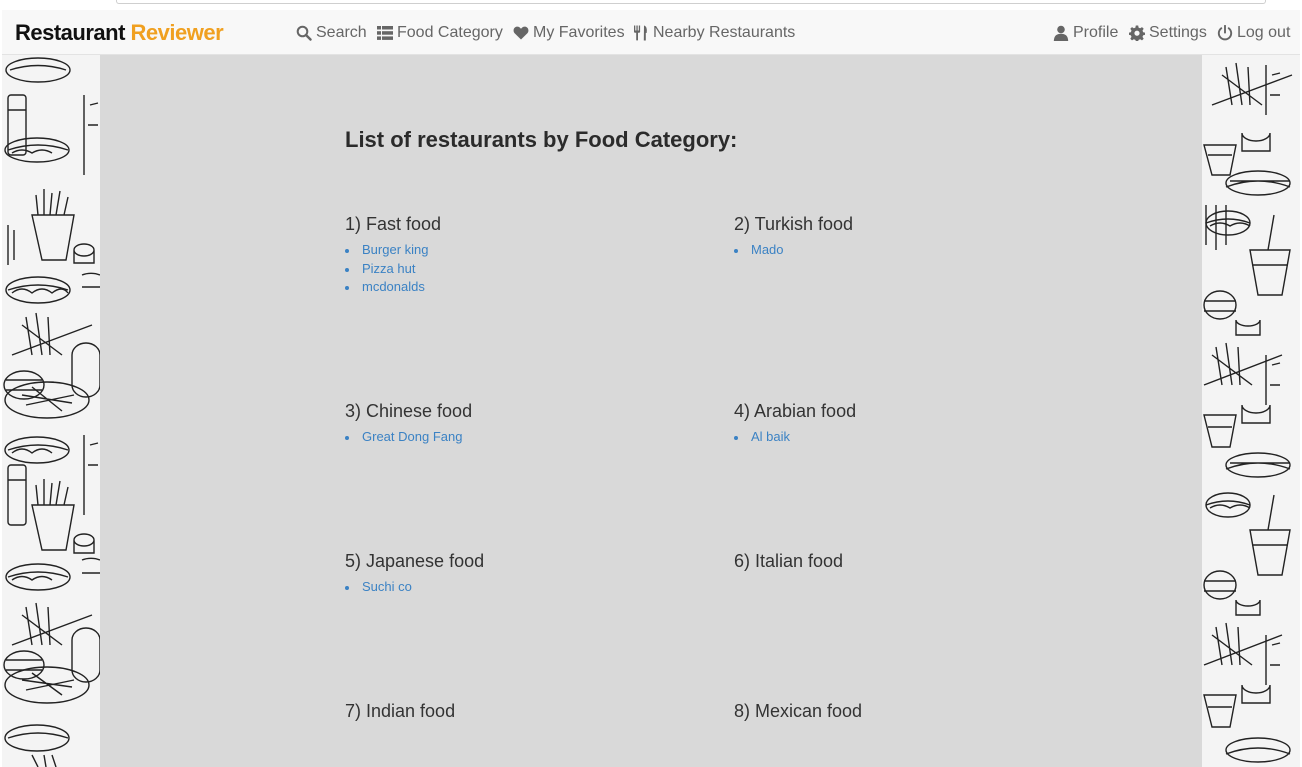 Image resolution: width=1302 pixels, height=767 pixels. I want to click on gear-icon, so click(1137, 33).